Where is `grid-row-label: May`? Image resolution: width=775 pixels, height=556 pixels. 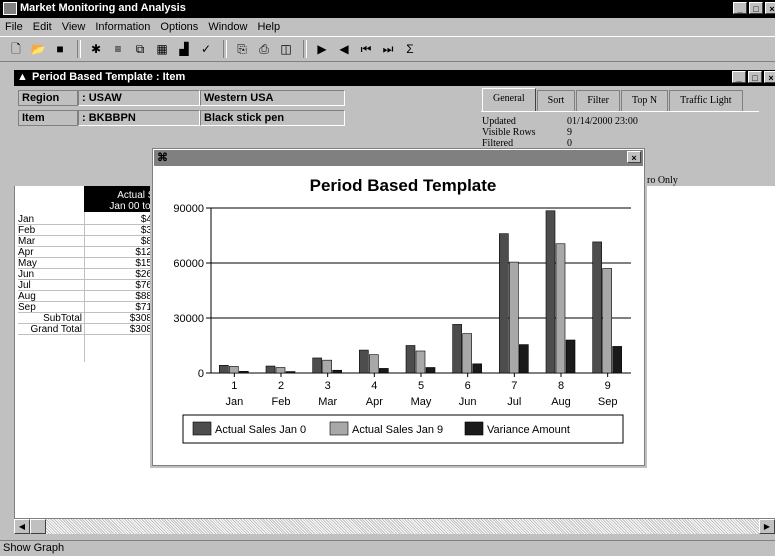 grid-row-label: May is located at coordinates (51, 263).